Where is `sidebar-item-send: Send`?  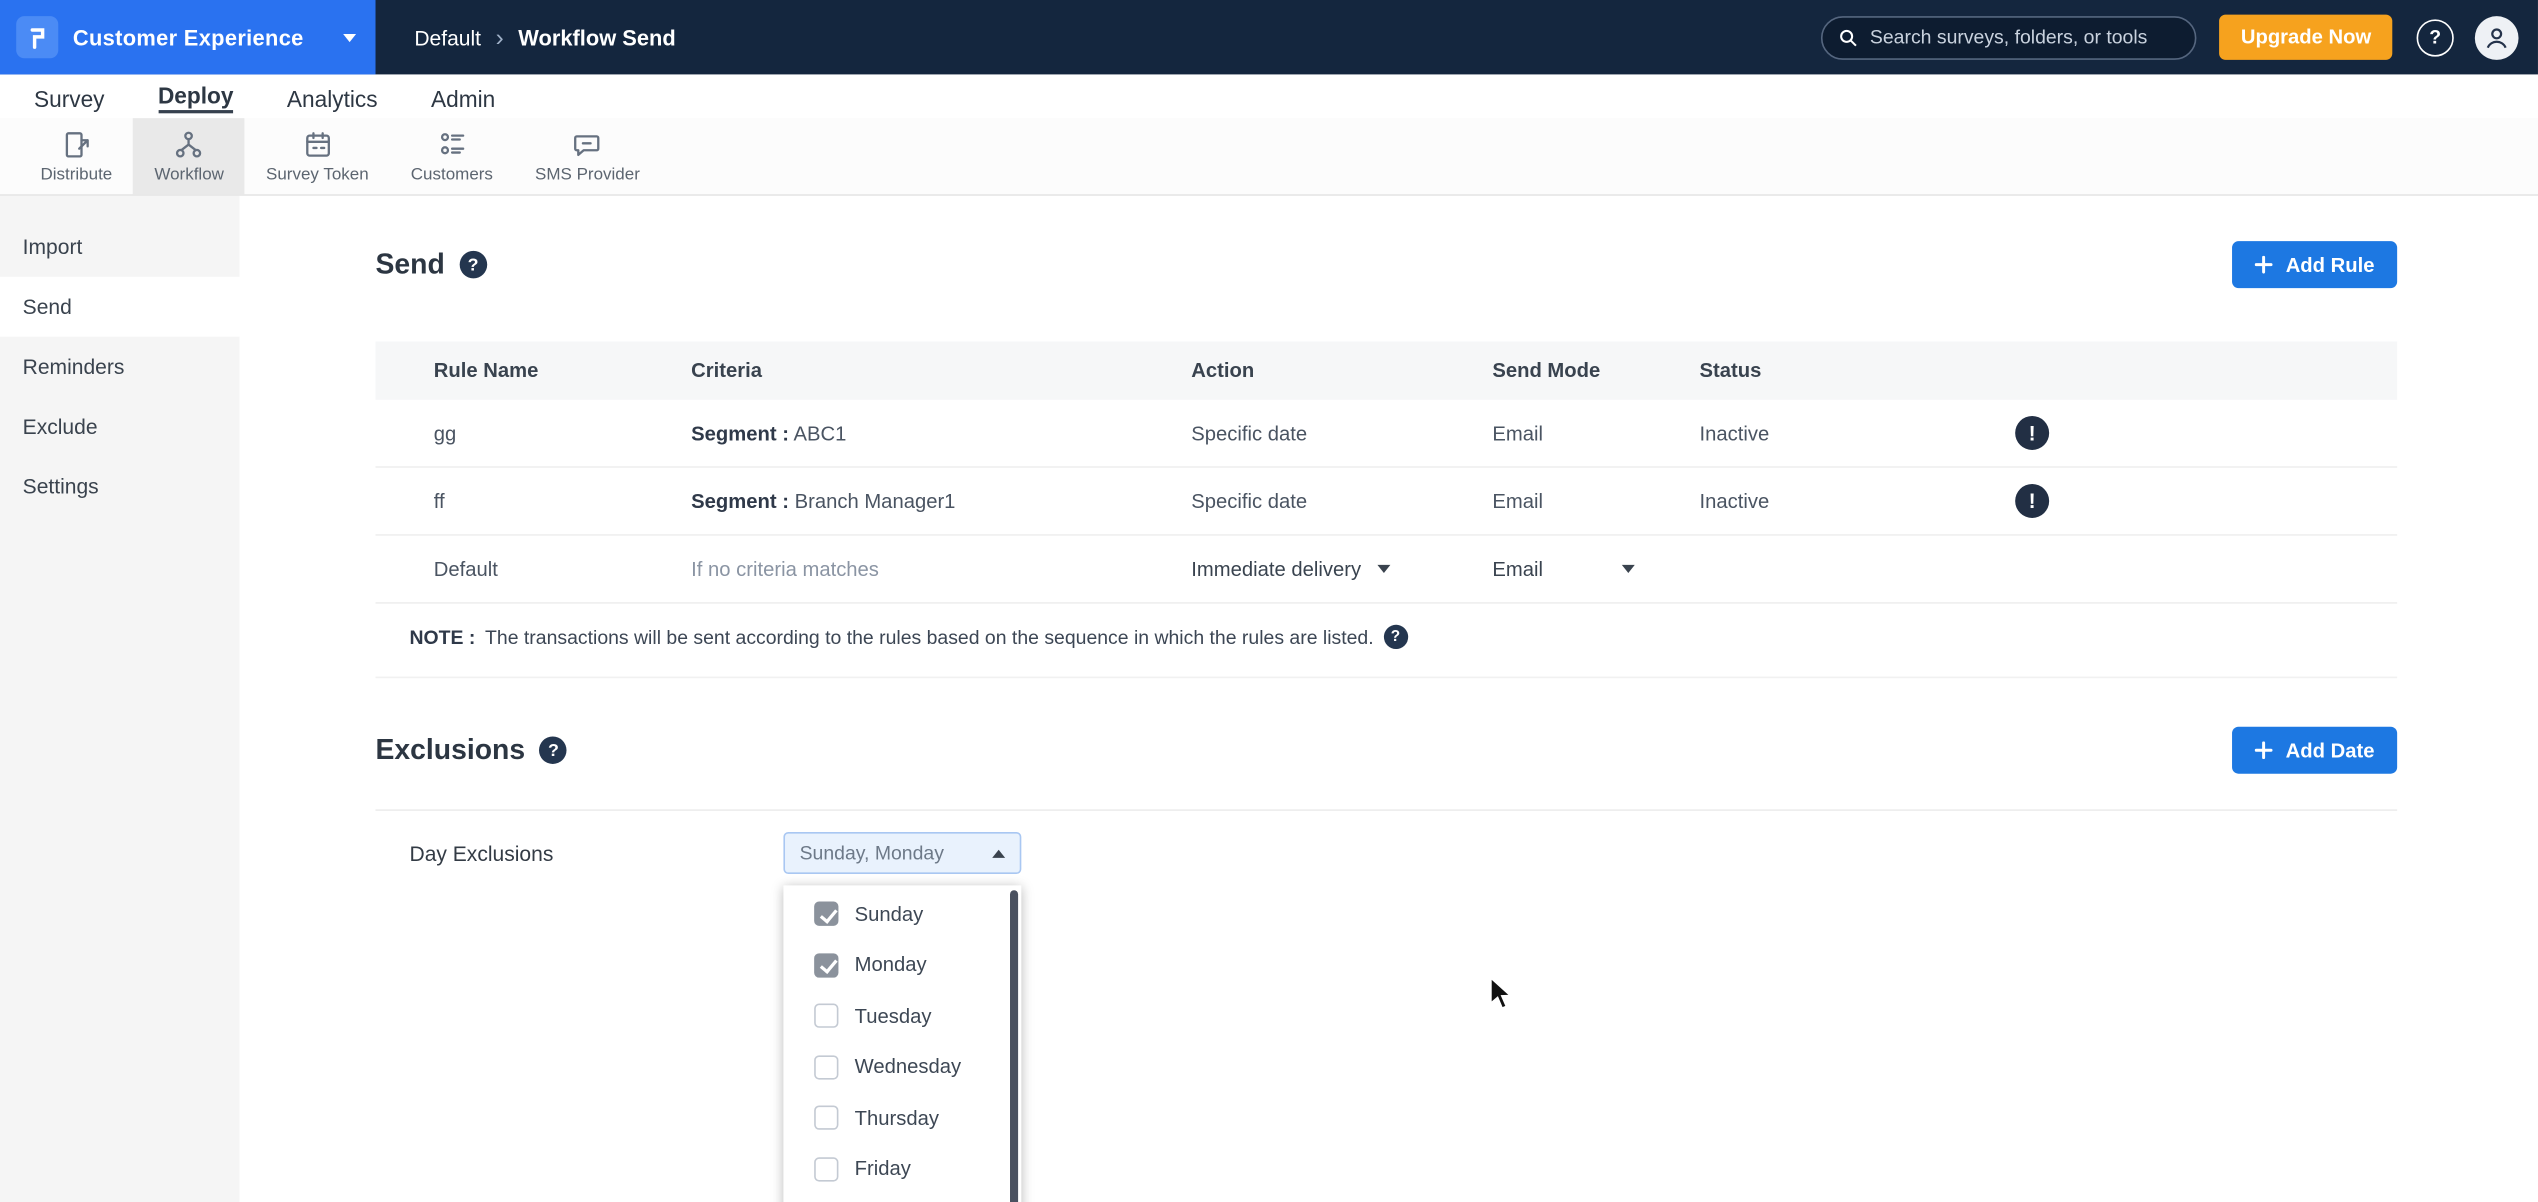
sidebar-item-send: Send is located at coordinates (120, 306).